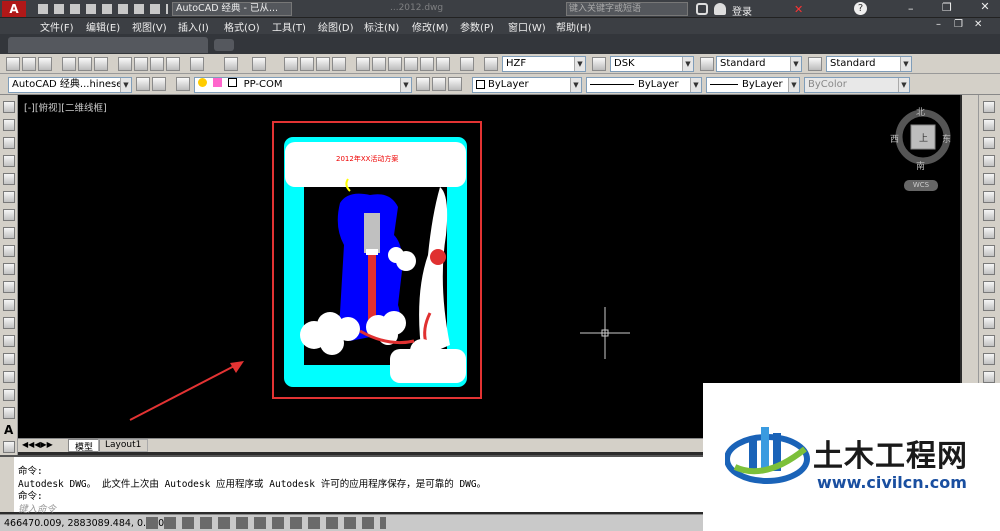 The image size is (1000, 531). What do you see at coordinates (627, 9) in the screenshot?
I see `search-input: 键入关键字或短语` at bounding box center [627, 9].